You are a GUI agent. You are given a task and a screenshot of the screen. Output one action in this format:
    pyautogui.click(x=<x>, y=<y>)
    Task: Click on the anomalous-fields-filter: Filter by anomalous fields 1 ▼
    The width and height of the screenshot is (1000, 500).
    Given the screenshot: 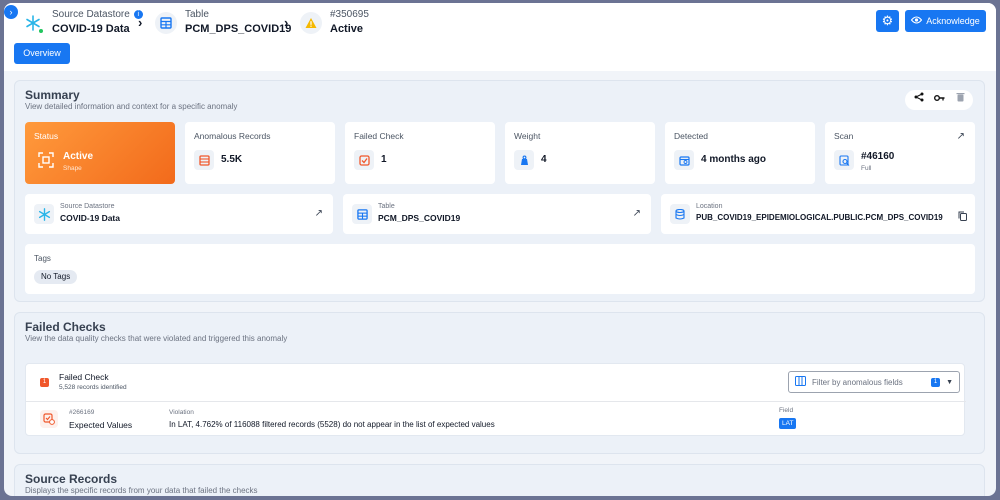 What is the action you would take?
    pyautogui.click(x=874, y=382)
    